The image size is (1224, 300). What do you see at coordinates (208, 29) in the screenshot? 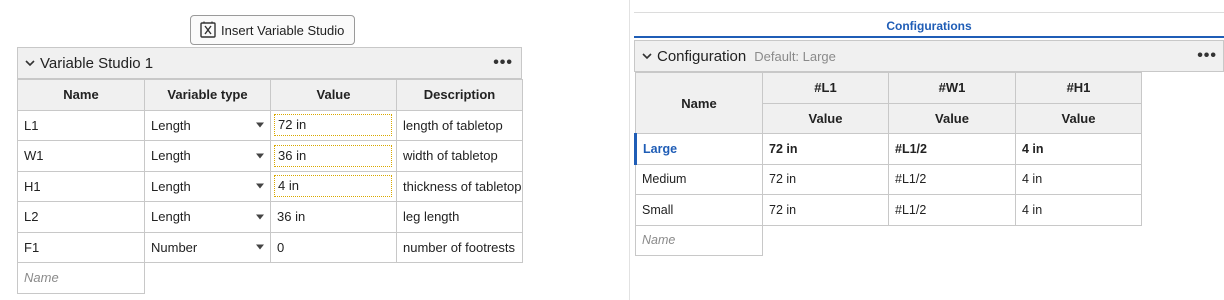
I see `insert-variable-studio-icon` at bounding box center [208, 29].